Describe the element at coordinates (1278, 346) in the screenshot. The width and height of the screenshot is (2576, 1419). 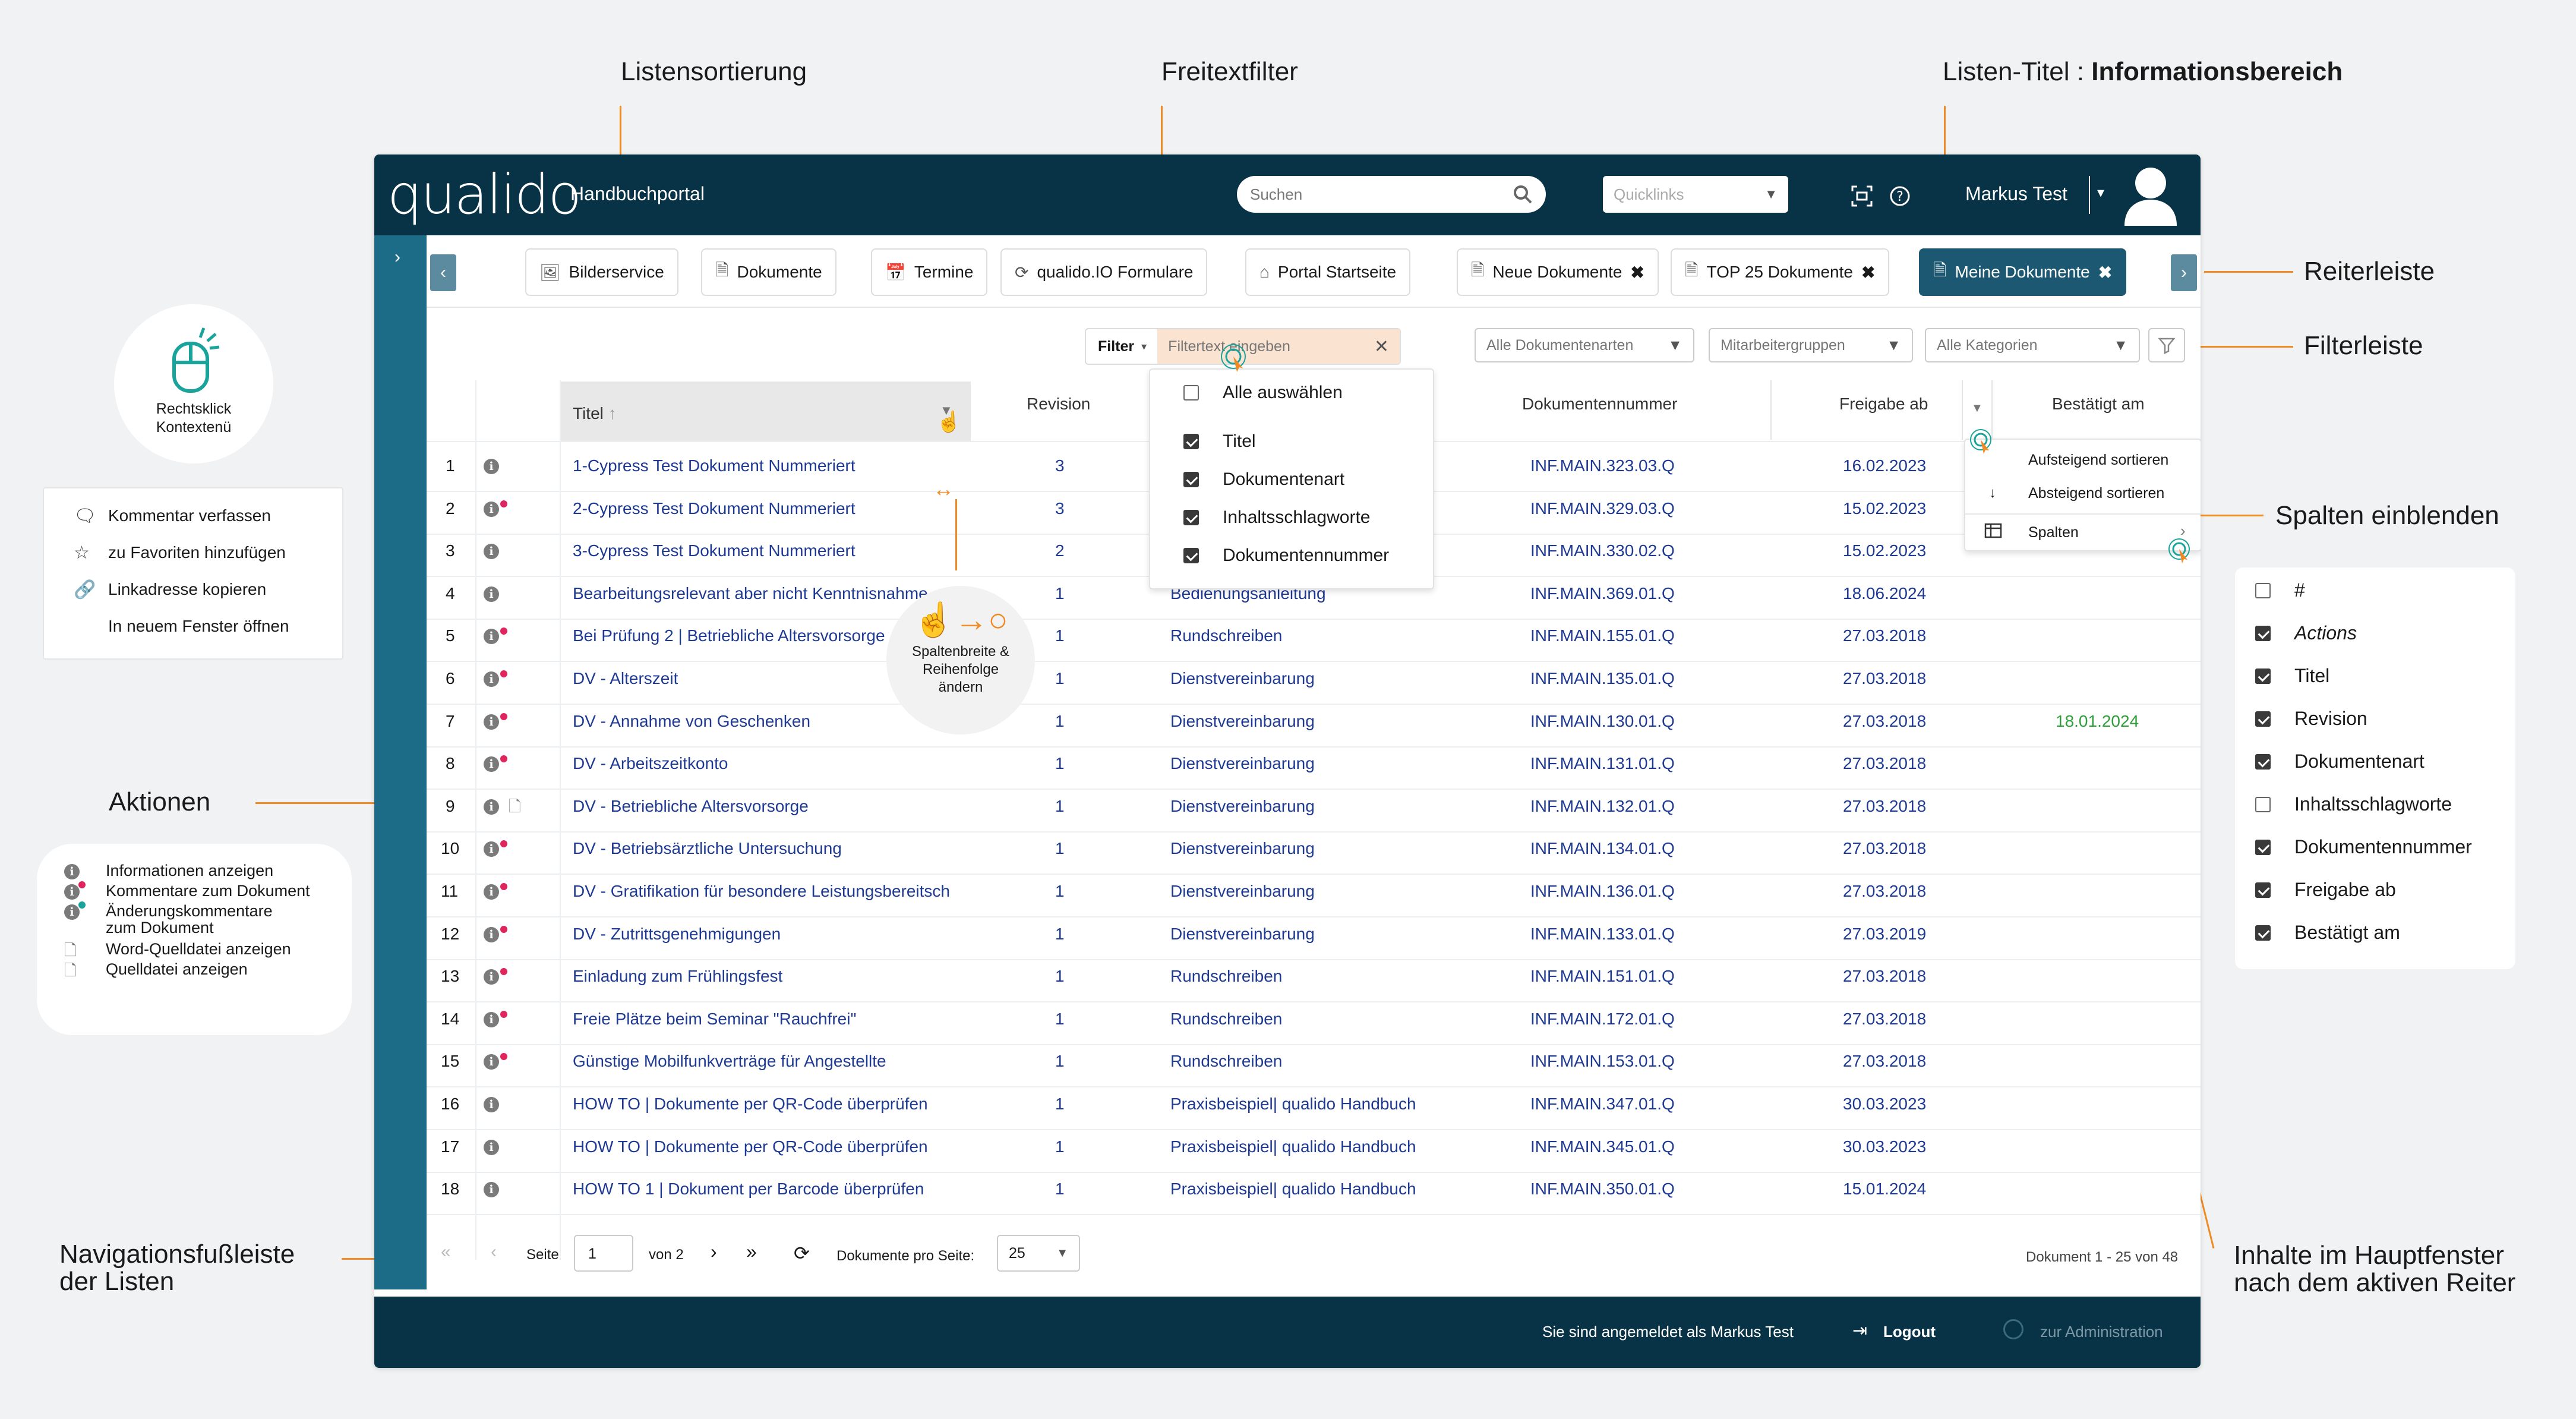
I see `filter-text-input: Filtertext eingeben ✕` at that location.